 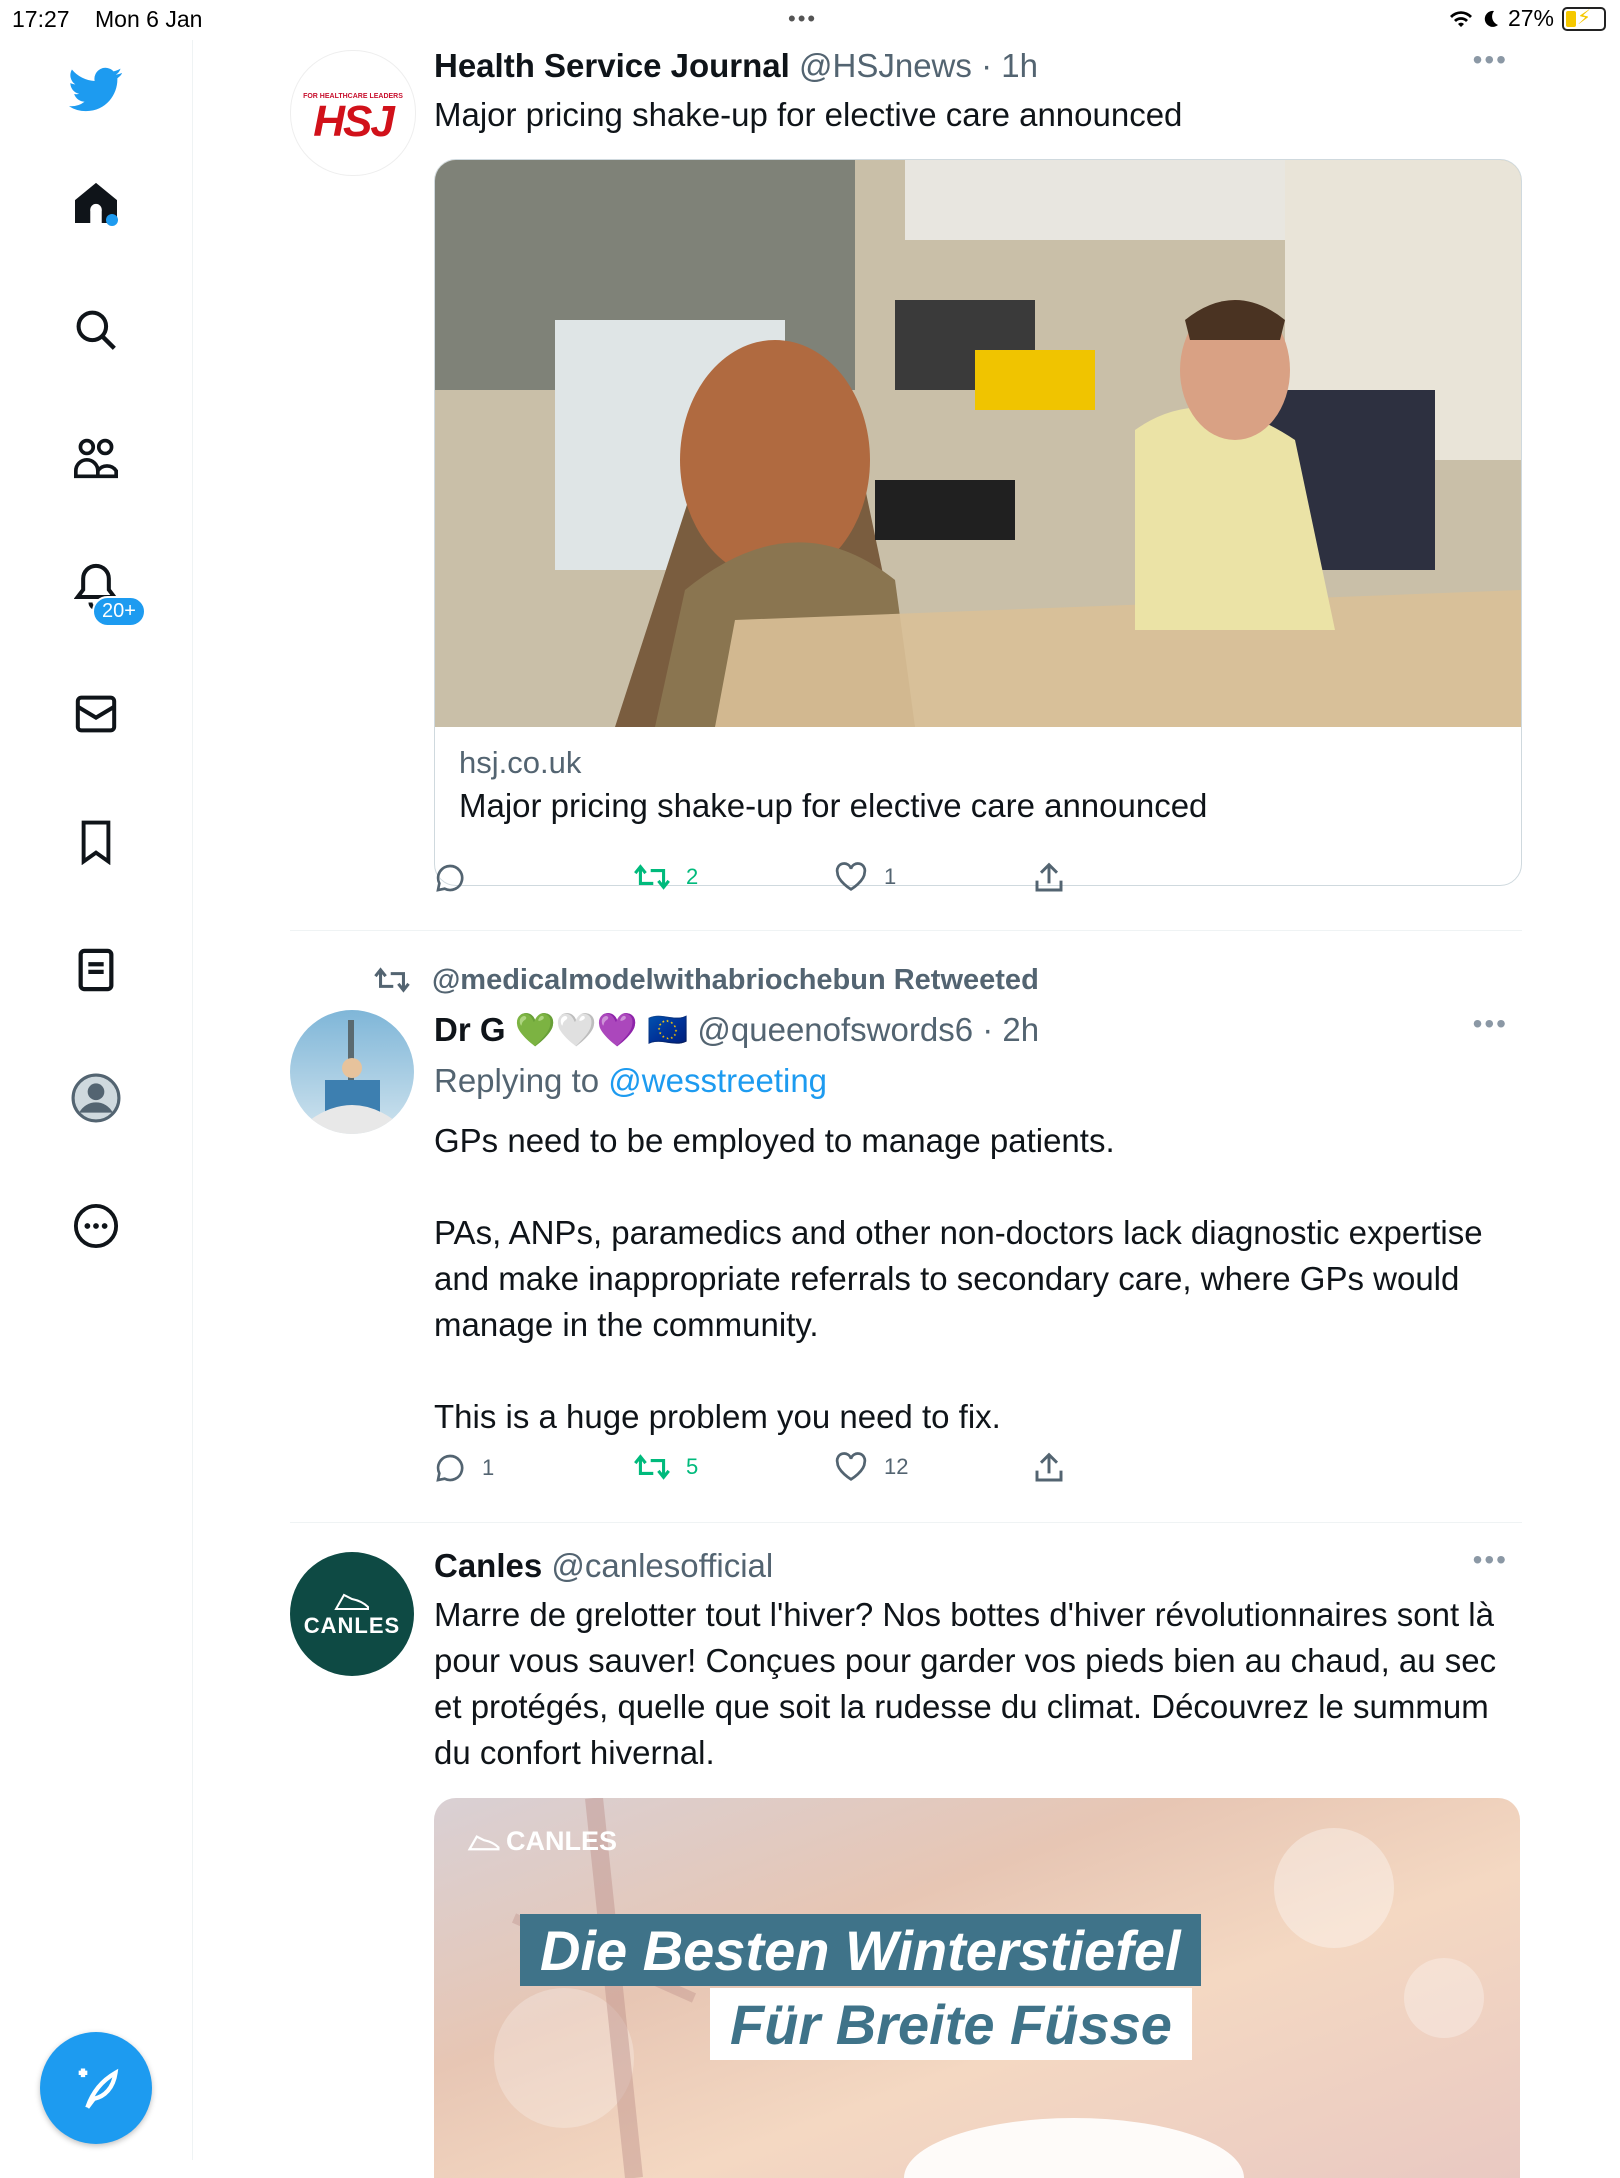 What do you see at coordinates (352, 1072) in the screenshot?
I see `dr-g-avatar` at bounding box center [352, 1072].